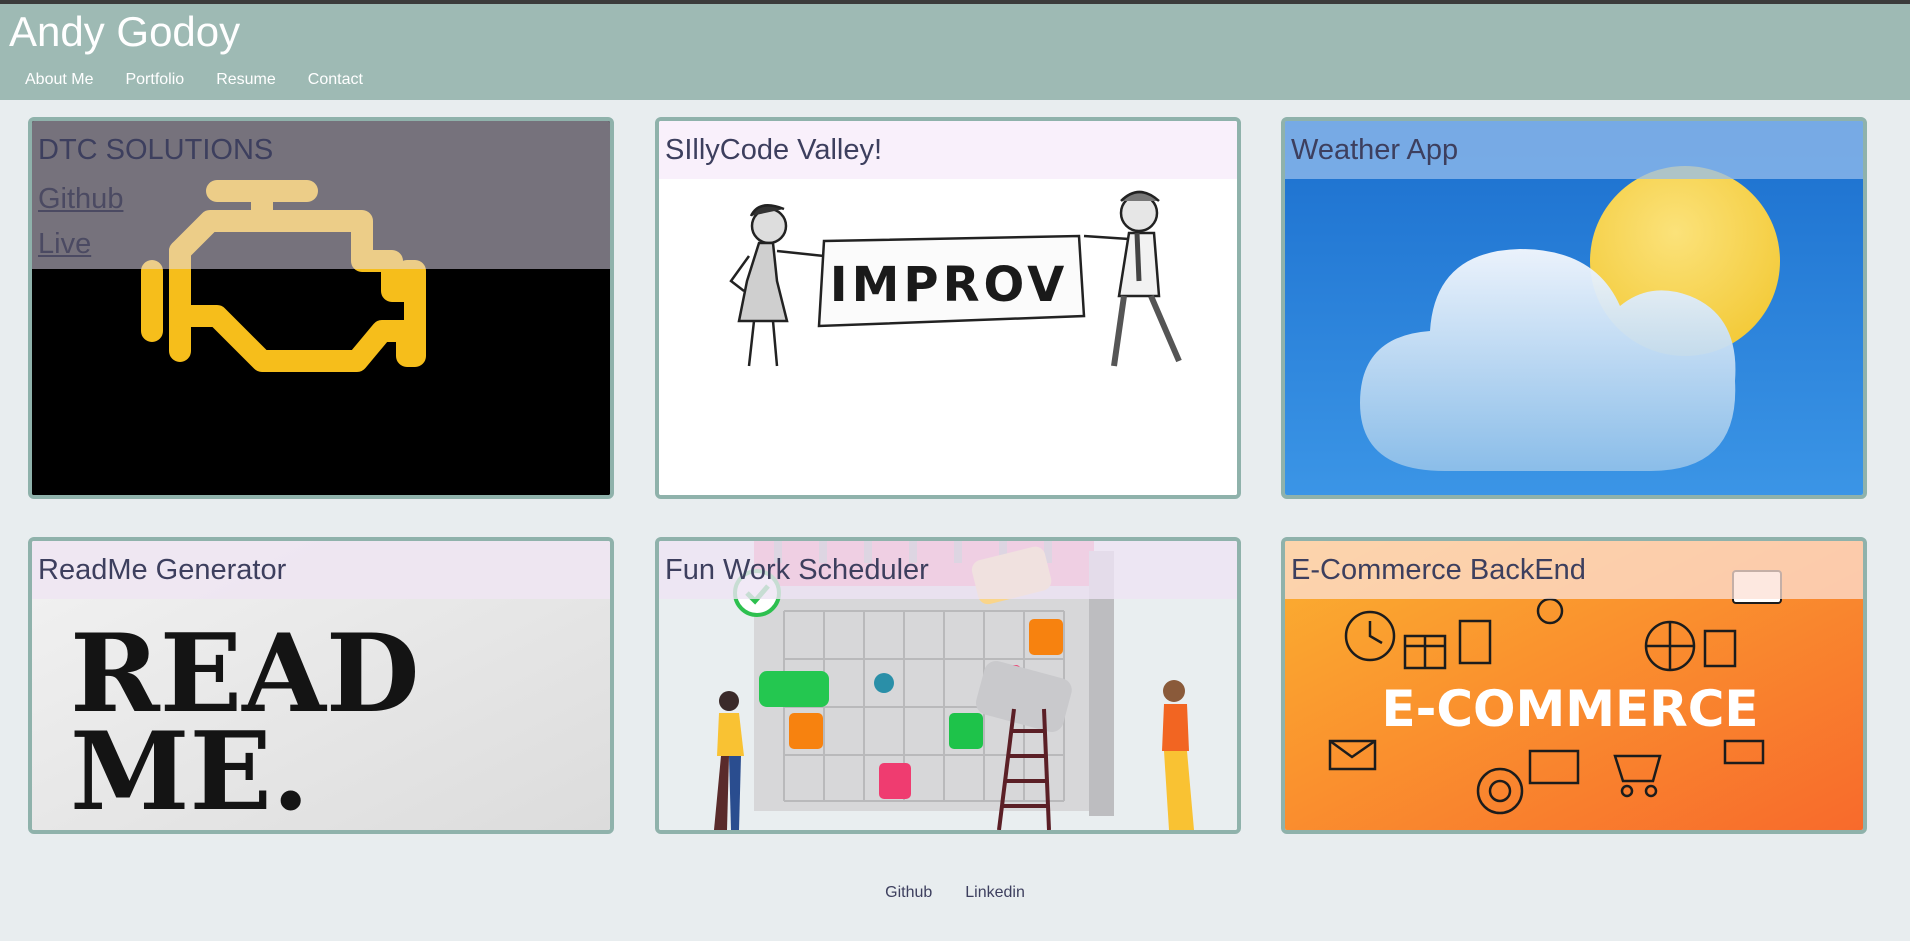 The width and height of the screenshot is (1910, 941). What do you see at coordinates (948, 685) in the screenshot?
I see `project-card-scheduler: Fun Work Scheduler` at bounding box center [948, 685].